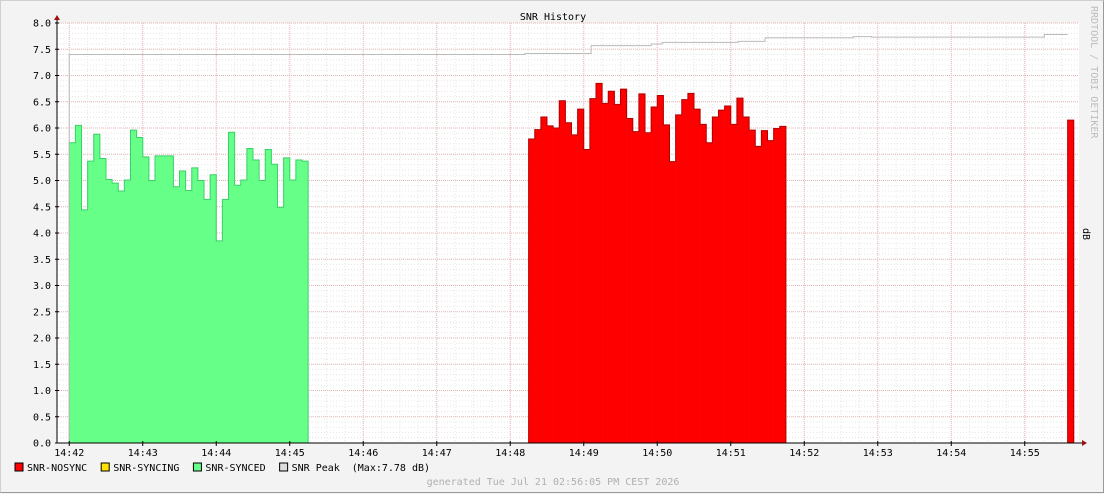 The height and width of the screenshot is (494, 1104). Describe the element at coordinates (804, 453) in the screenshot. I see `x-tick-label: 14:52` at that location.